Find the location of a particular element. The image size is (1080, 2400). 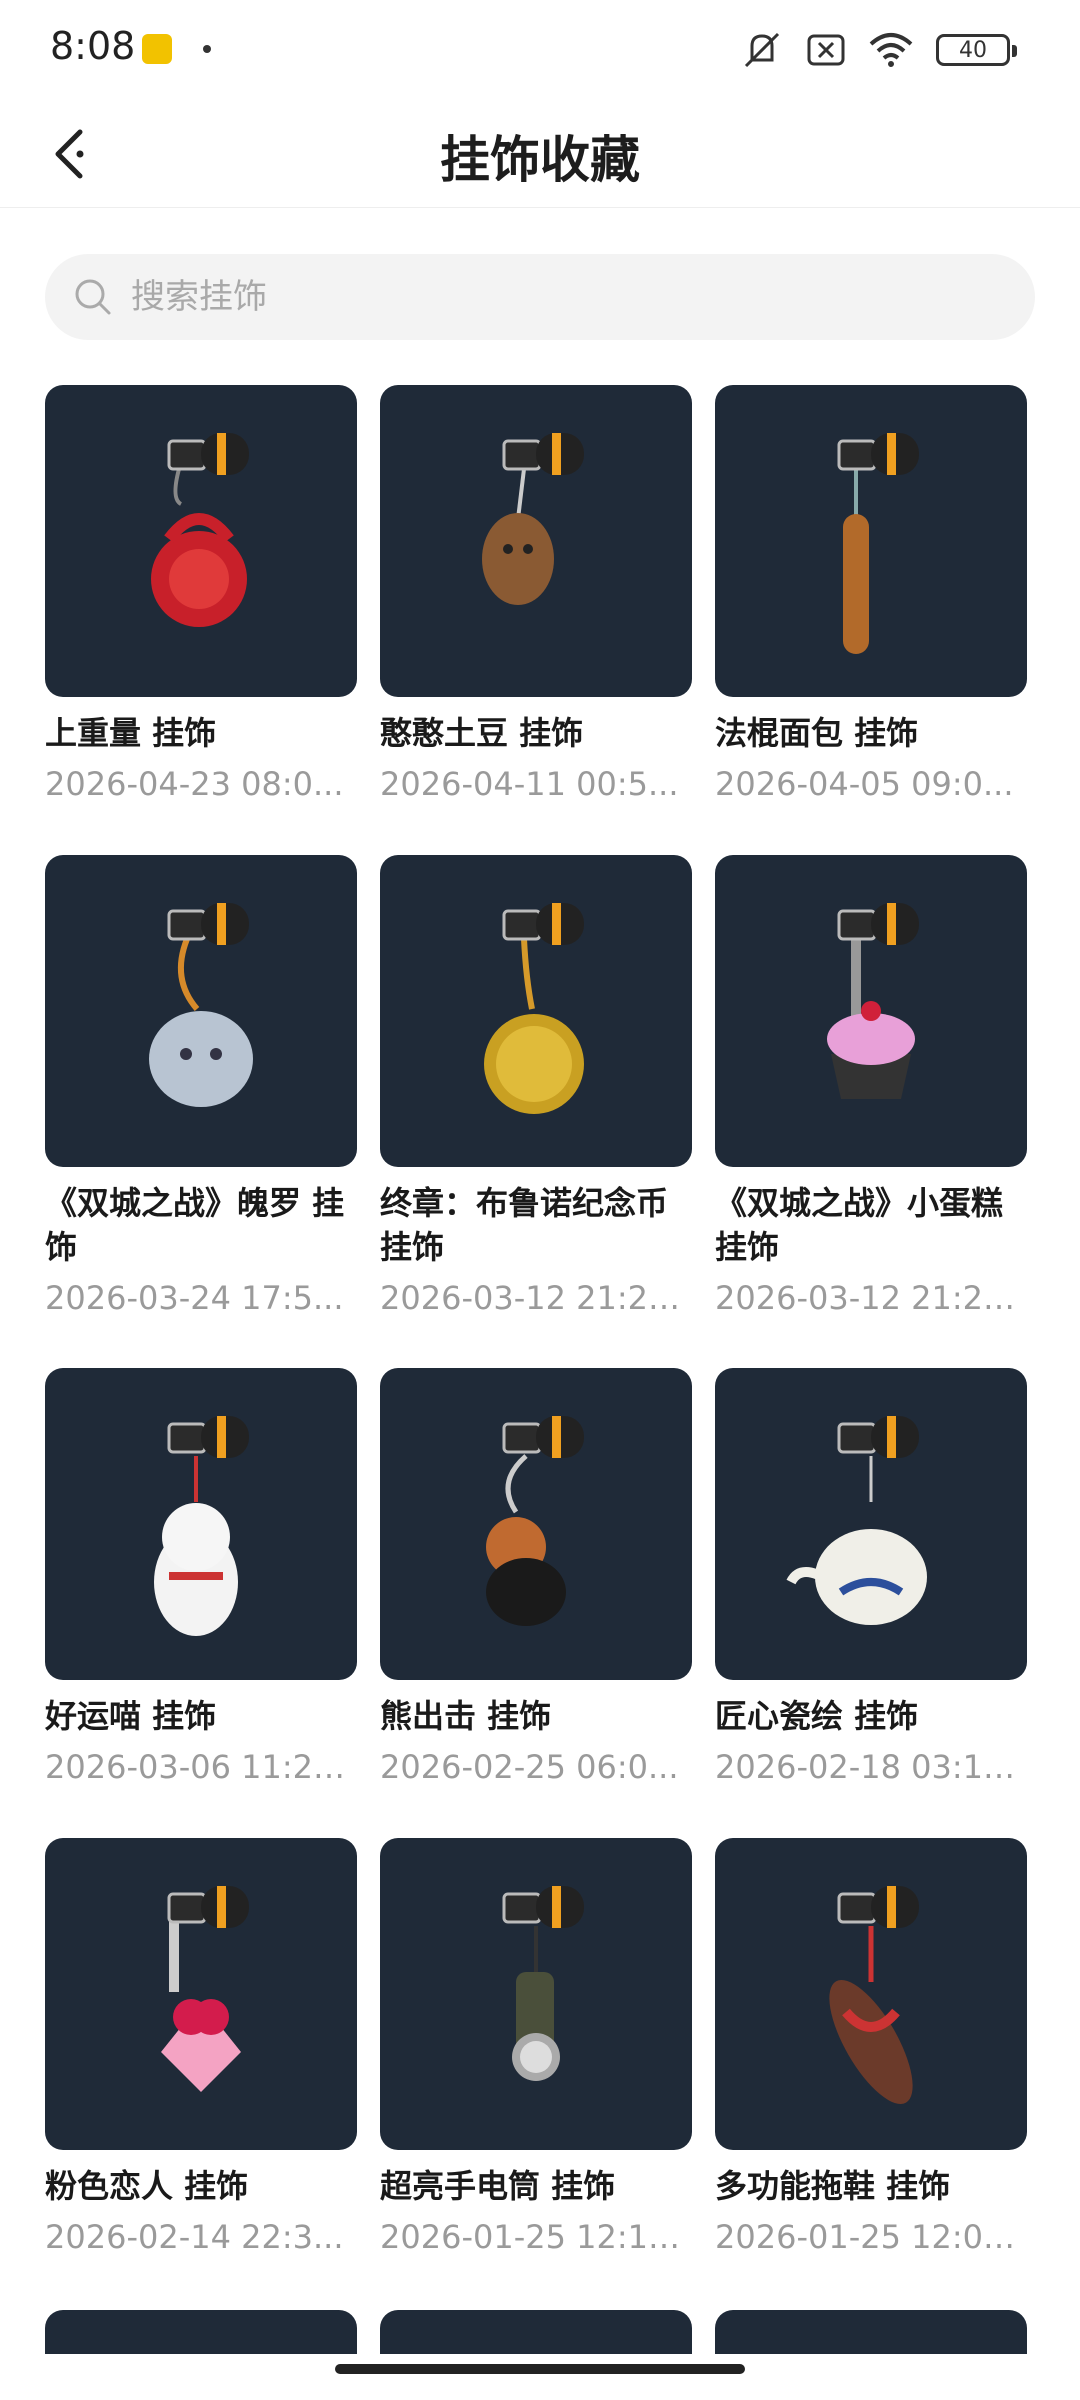

teapot-charm-icon is located at coordinates (871, 1524).